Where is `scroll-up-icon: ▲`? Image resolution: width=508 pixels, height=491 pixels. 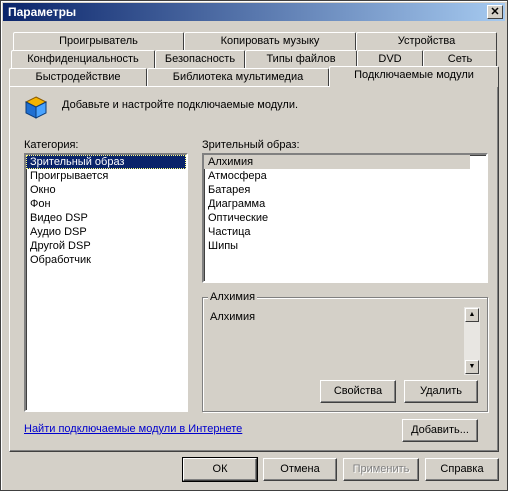
scroll-up-icon: ▲ is located at coordinates (472, 315).